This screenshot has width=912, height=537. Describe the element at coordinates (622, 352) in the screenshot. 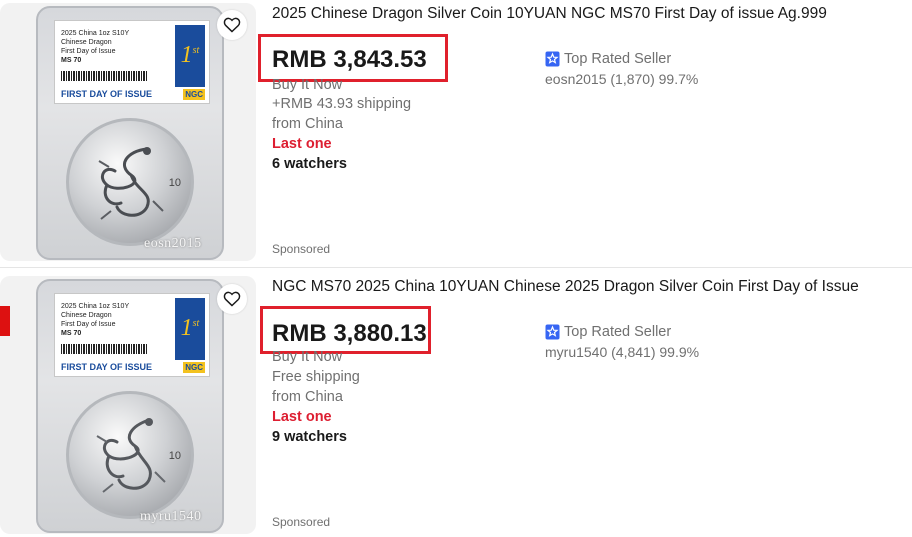

I see `seller-info: myru1540 (4,841) 99.9%` at that location.